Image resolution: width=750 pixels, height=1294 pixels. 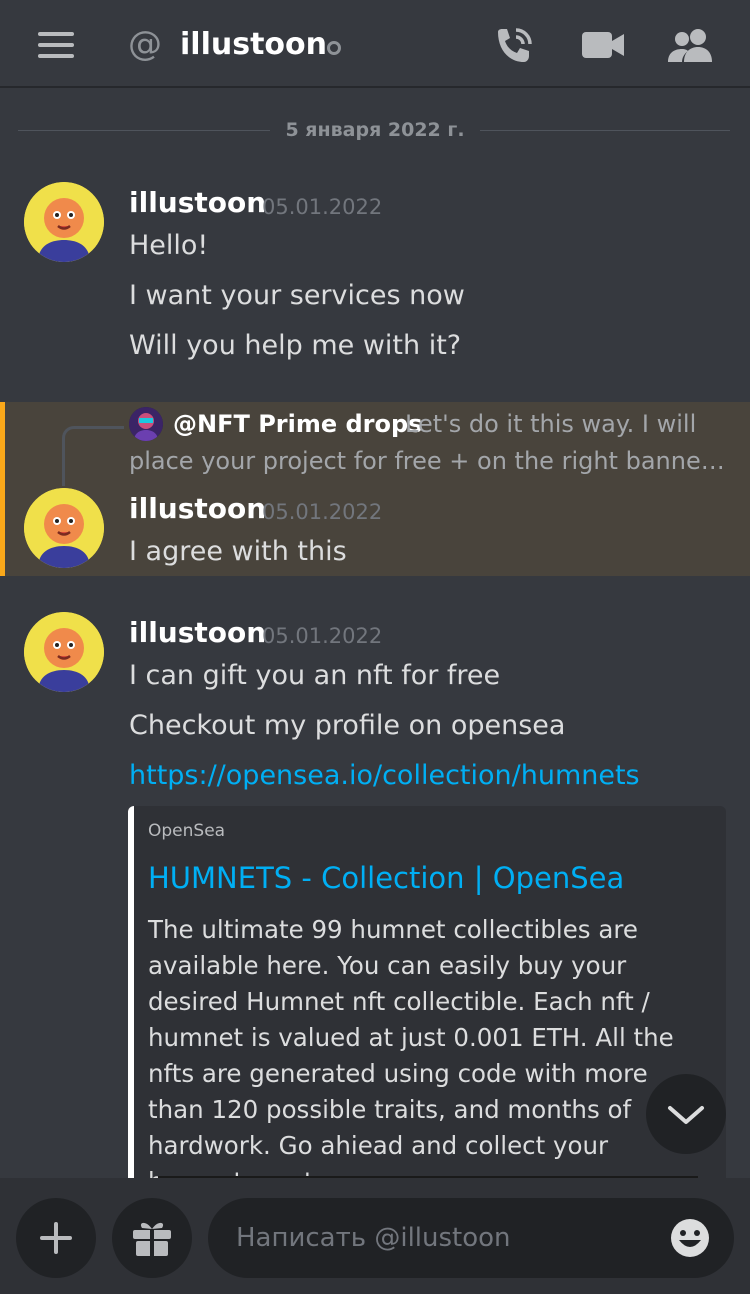 I want to click on reply-preview-text: Let's do it this way. I will, so click(x=550, y=424).